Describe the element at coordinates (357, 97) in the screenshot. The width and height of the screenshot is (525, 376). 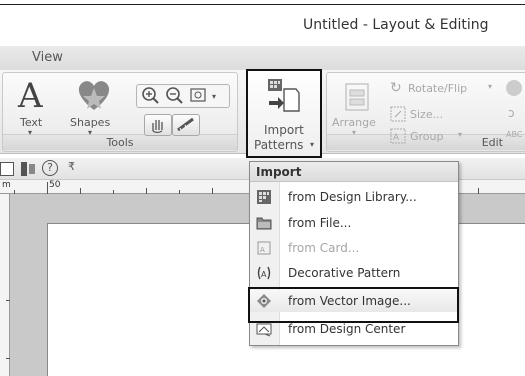
I see `arrange-icon` at that location.